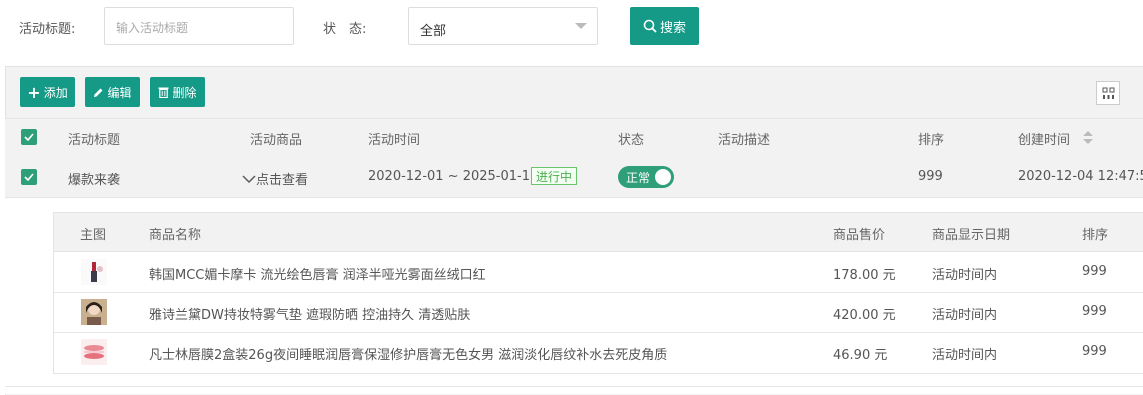 The width and height of the screenshot is (1143, 395). Describe the element at coordinates (859, 235) in the screenshot. I see `sub-header-price: 商品售价` at that location.